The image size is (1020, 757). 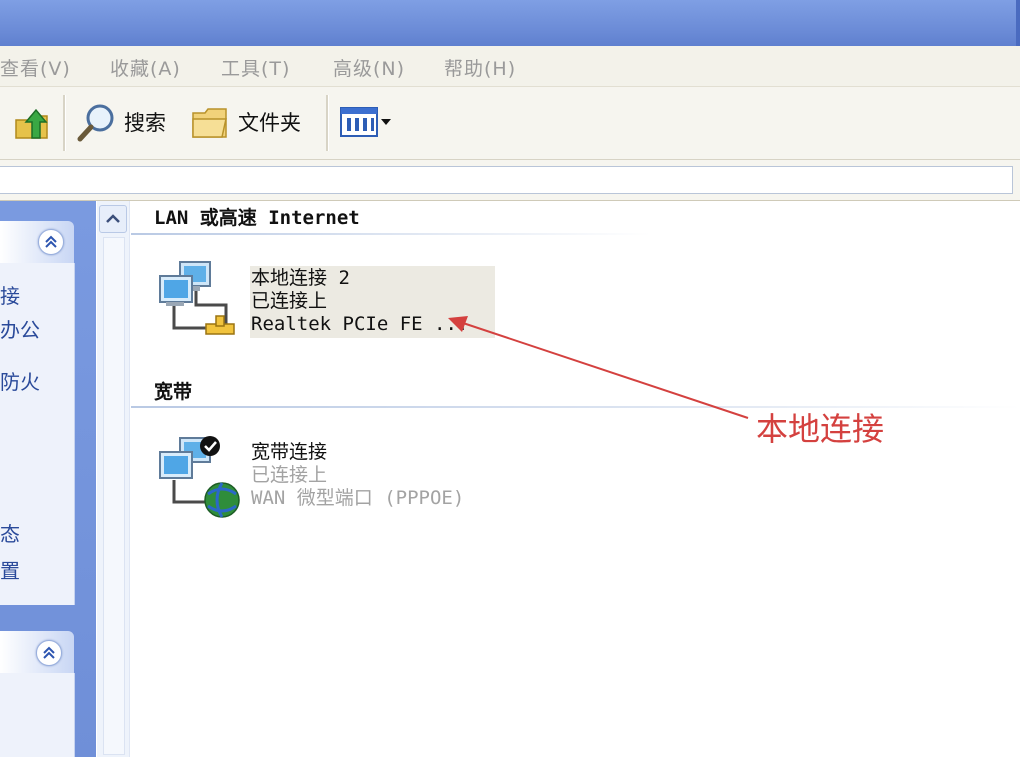 I want to click on network-connection-icon, so click(x=197, y=298).